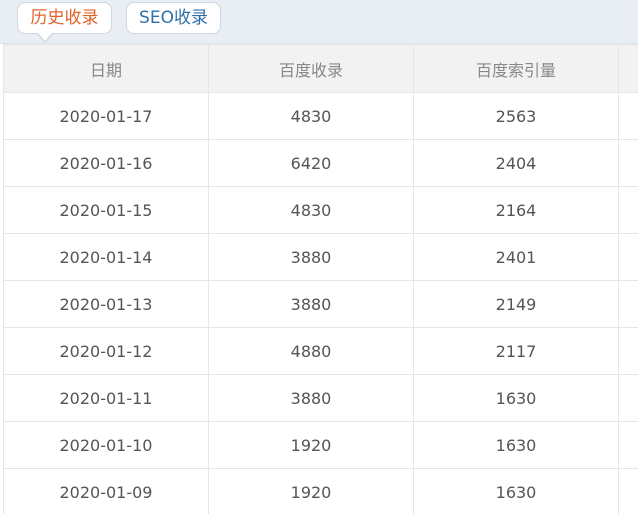 The image size is (638, 514). I want to click on cell-date: 2020-01-14, so click(106, 257).